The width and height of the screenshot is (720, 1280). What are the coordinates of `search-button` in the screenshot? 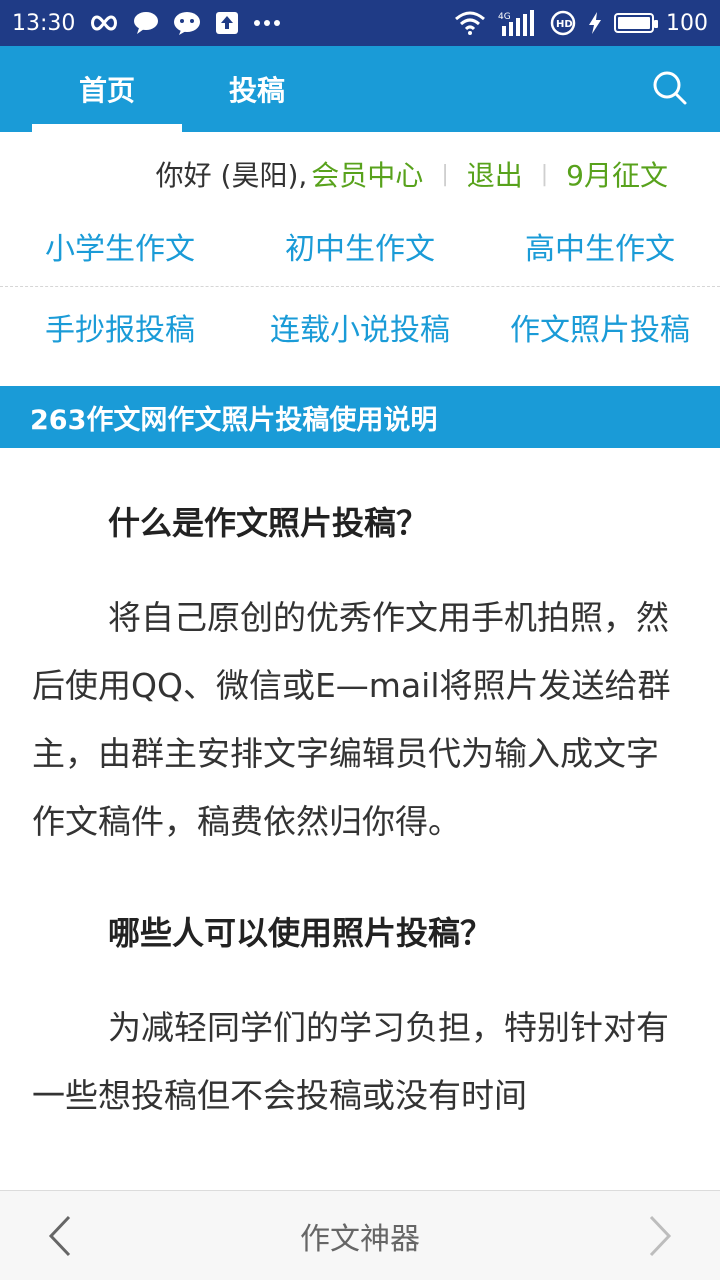 It's located at (670, 88).